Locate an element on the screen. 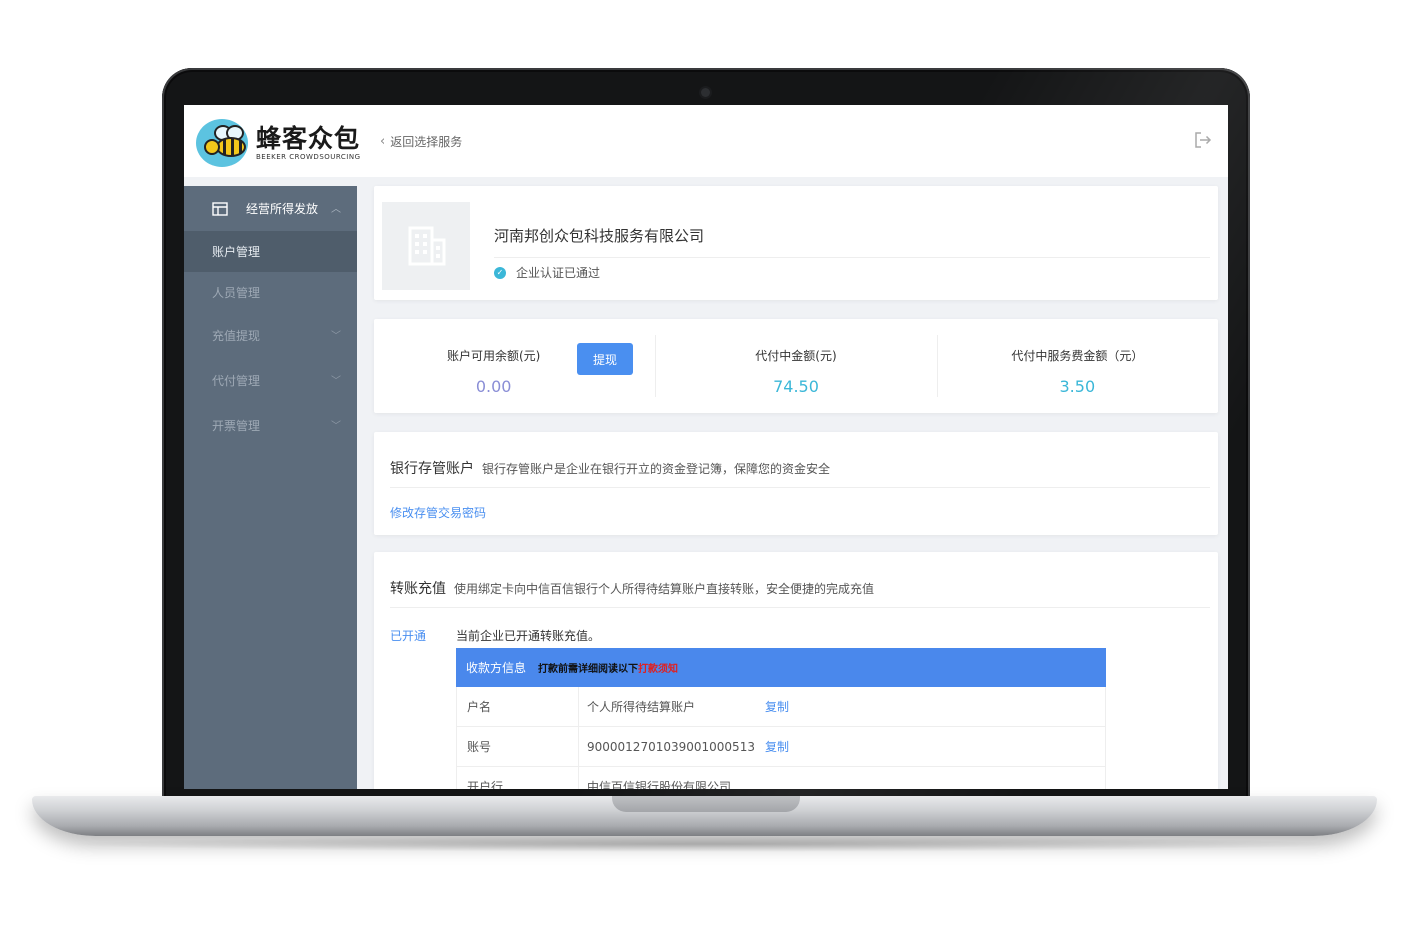 This screenshot has width=1414, height=937. bee-body-icon is located at coordinates (231, 147).